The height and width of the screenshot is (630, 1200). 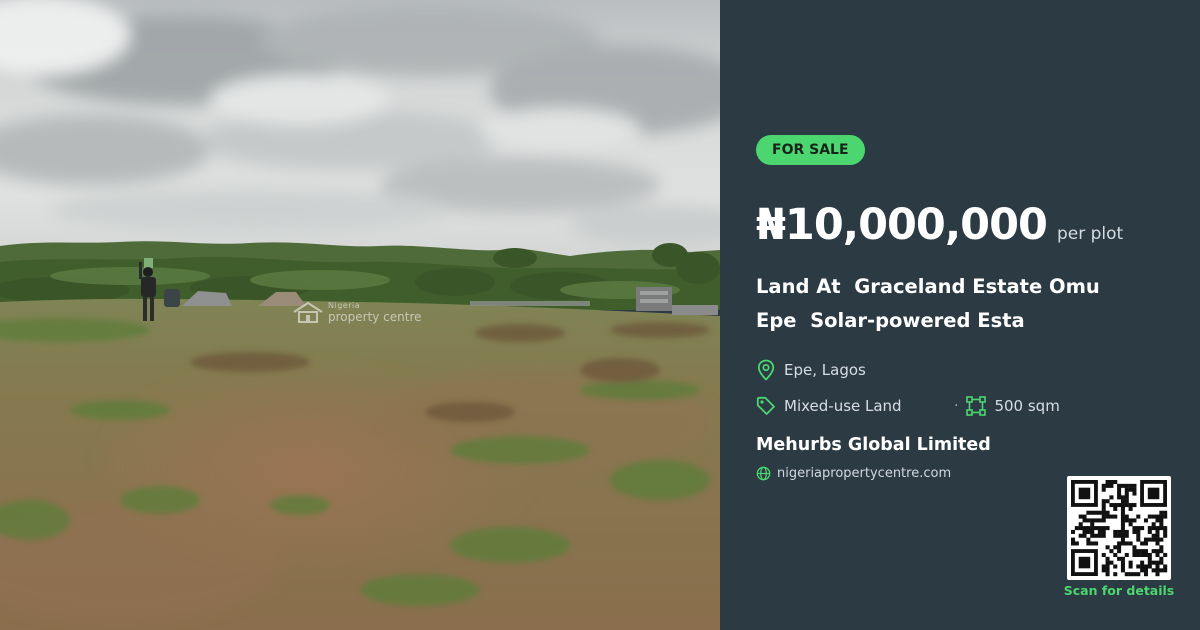 What do you see at coordinates (766, 406) in the screenshot?
I see `tag-icon` at bounding box center [766, 406].